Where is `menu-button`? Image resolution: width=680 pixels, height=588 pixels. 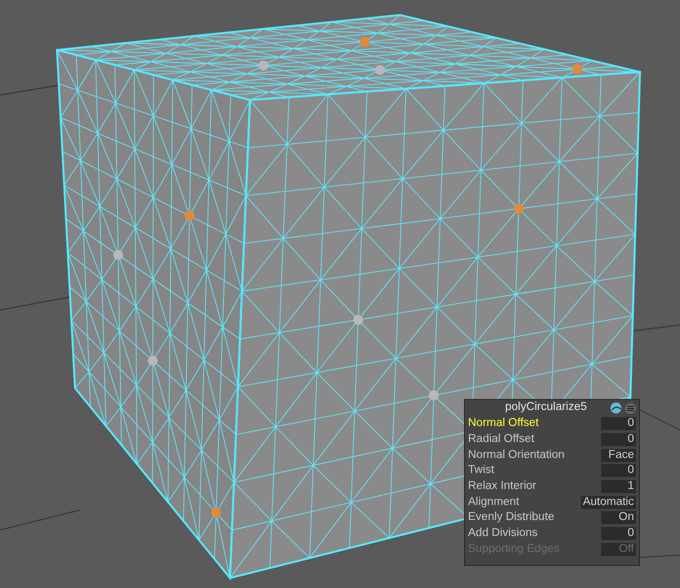 menu-button is located at coordinates (630, 408).